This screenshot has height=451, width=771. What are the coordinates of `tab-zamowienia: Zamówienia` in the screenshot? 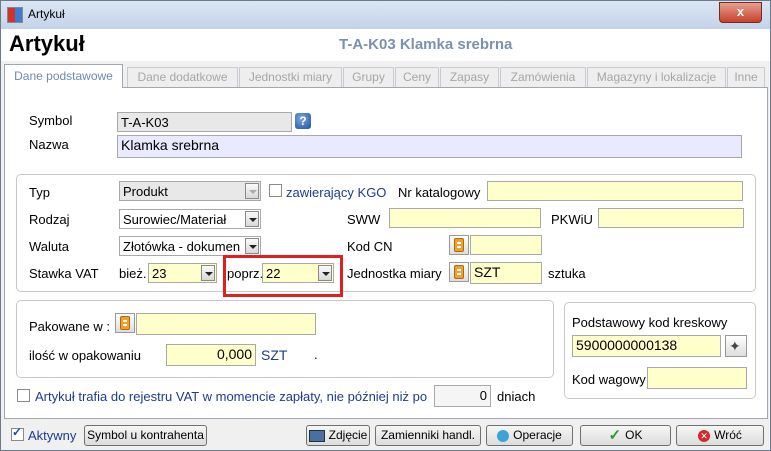 It's located at (543, 77).